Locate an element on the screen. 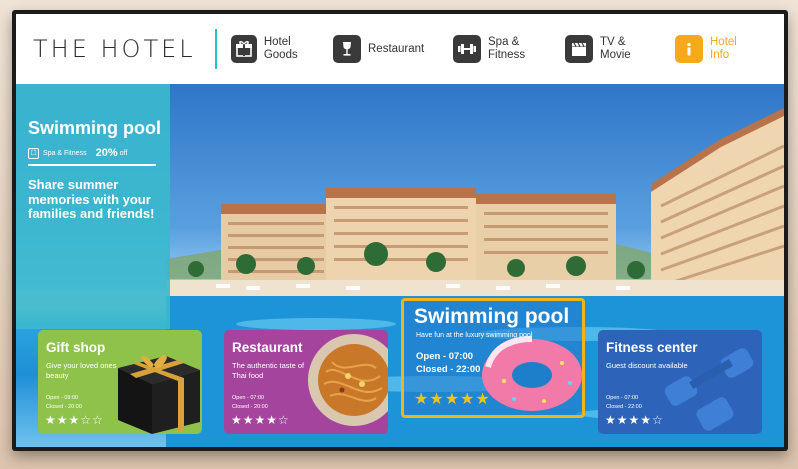 The image size is (798, 469). card-close-time: Closed - 22:00 is located at coordinates (624, 407).